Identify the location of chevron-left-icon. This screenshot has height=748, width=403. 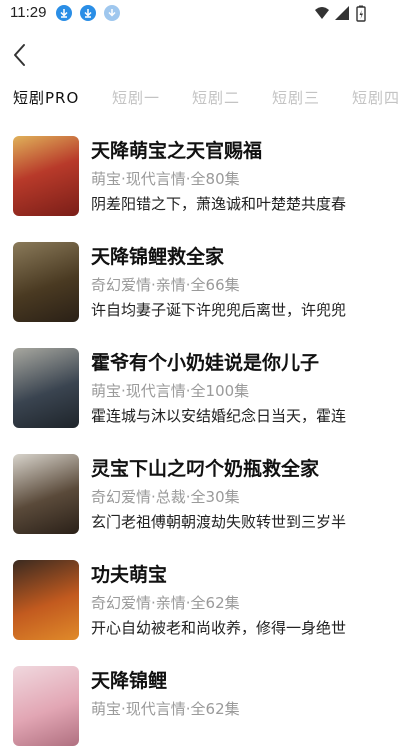
(19, 55).